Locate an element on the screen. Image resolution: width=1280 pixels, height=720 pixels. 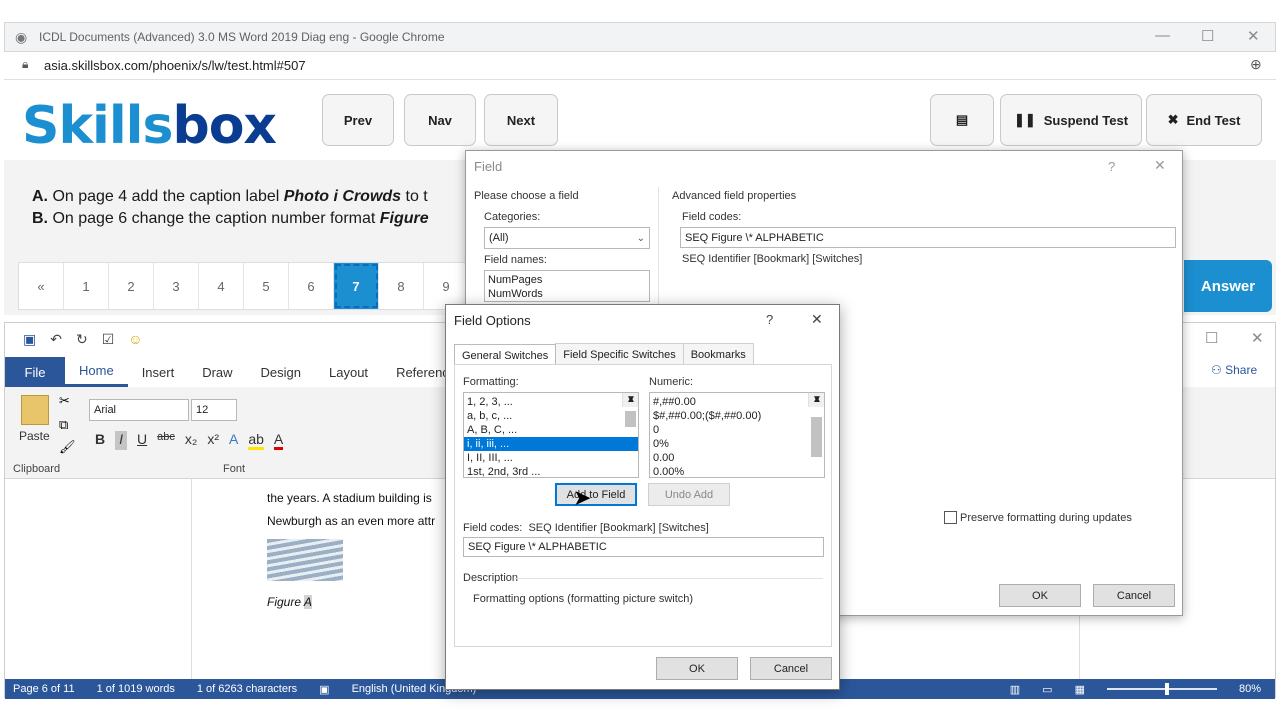
pager-item: 4 is located at coordinates (221, 286).